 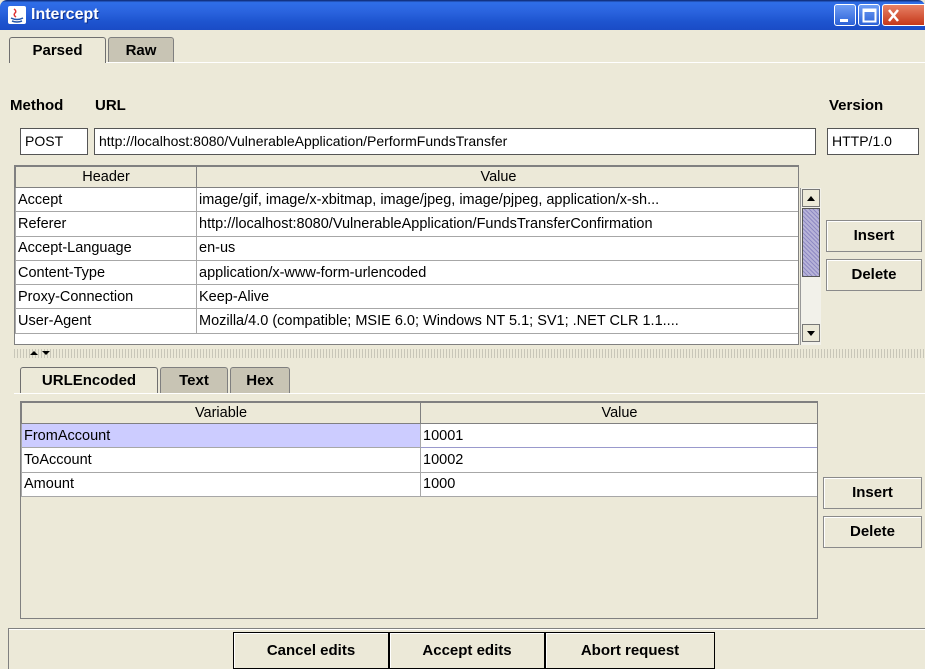 What do you see at coordinates (497, 177) in the screenshot?
I see `value-column: Value` at bounding box center [497, 177].